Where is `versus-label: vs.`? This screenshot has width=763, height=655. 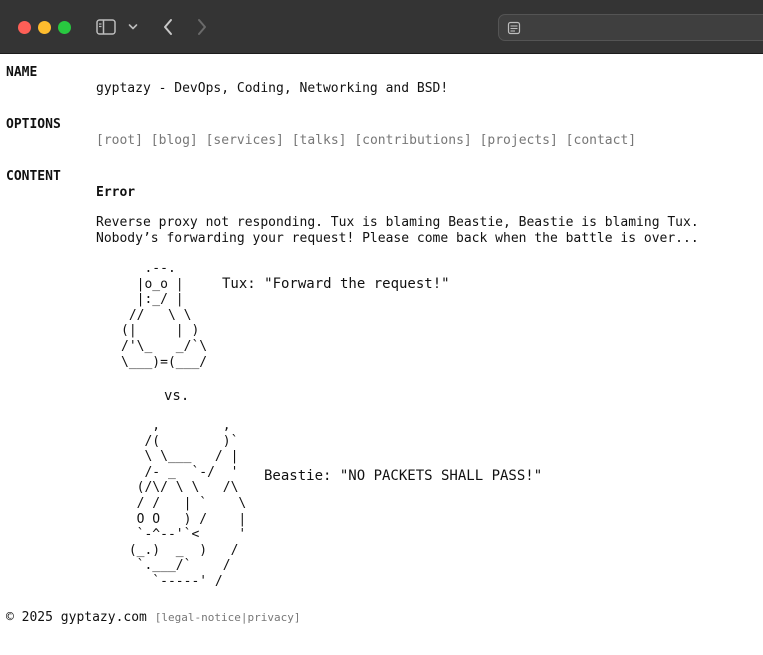 versus-label: vs. is located at coordinates (177, 396).